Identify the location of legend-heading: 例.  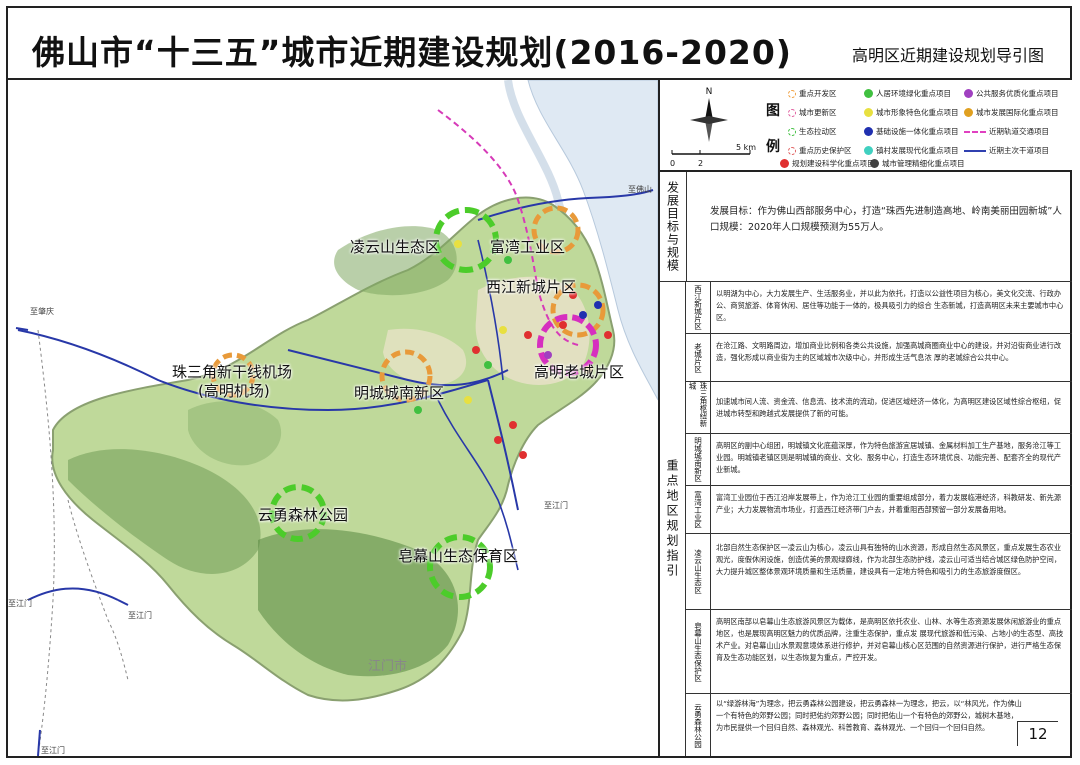
(773, 147).